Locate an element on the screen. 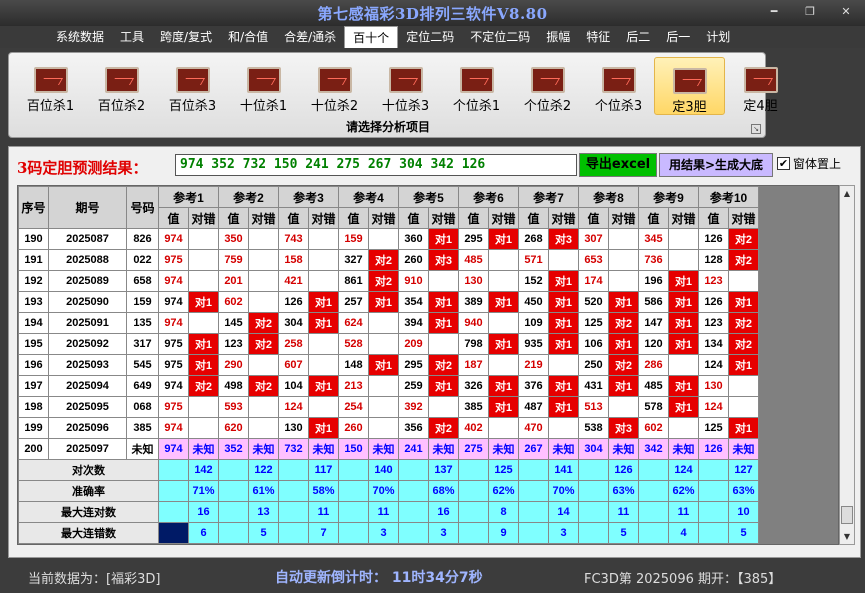 This screenshot has width=865, height=593. cell-period: 2025093 is located at coordinates (87, 365).